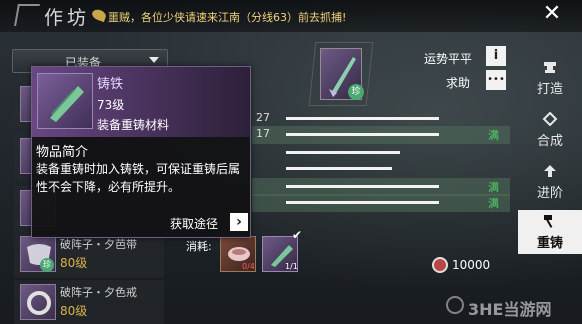 The image size is (582, 324). What do you see at coordinates (263, 133) in the screenshot?
I see `stat-value: 17` at bounding box center [263, 133].